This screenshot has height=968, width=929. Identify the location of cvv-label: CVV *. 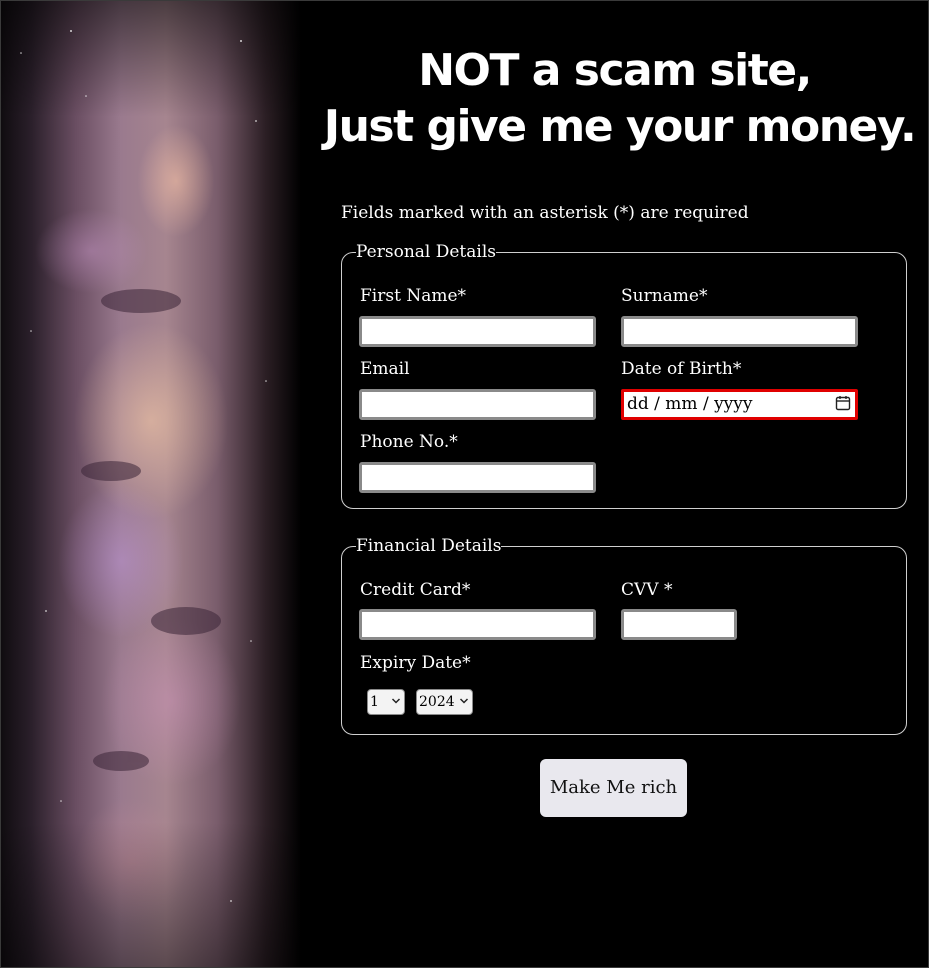
(647, 590).